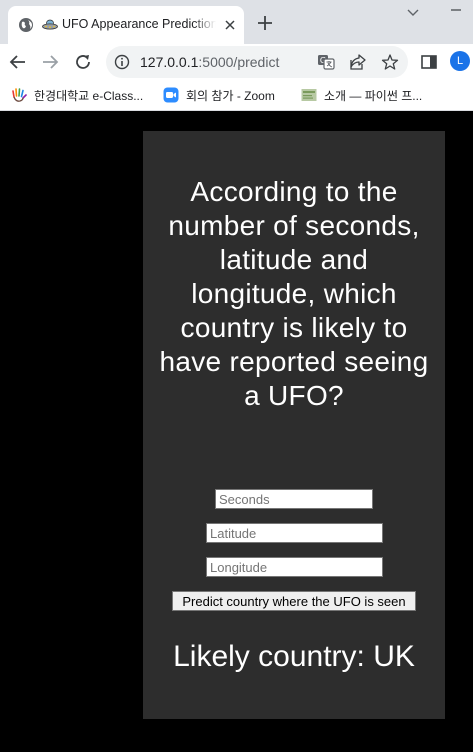 The width and height of the screenshot is (473, 752). Describe the element at coordinates (294, 533) in the screenshot. I see `latitude-input` at that location.